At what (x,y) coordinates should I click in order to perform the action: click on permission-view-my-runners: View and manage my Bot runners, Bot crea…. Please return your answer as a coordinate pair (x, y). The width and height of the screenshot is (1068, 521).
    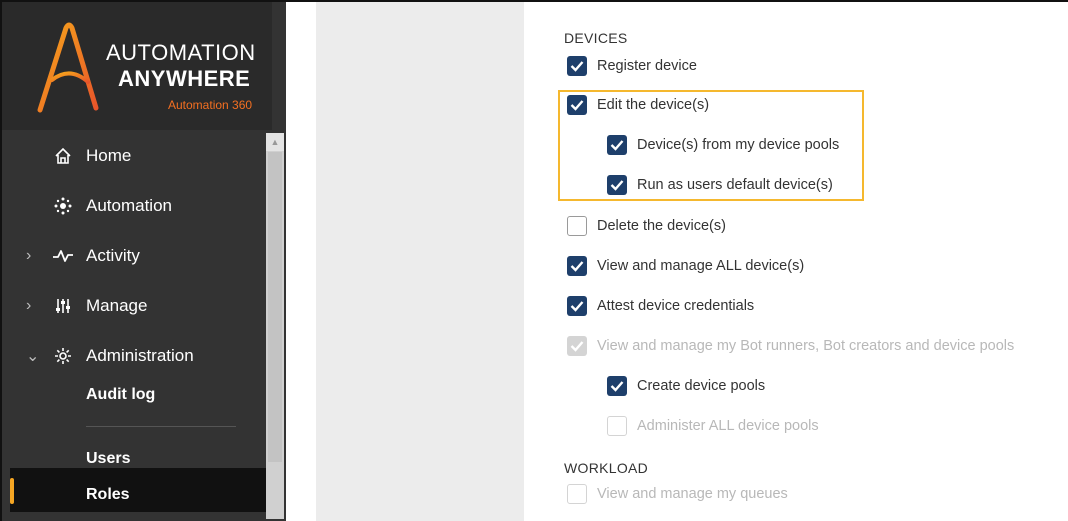
    Looking at the image, I should click on (790, 346).